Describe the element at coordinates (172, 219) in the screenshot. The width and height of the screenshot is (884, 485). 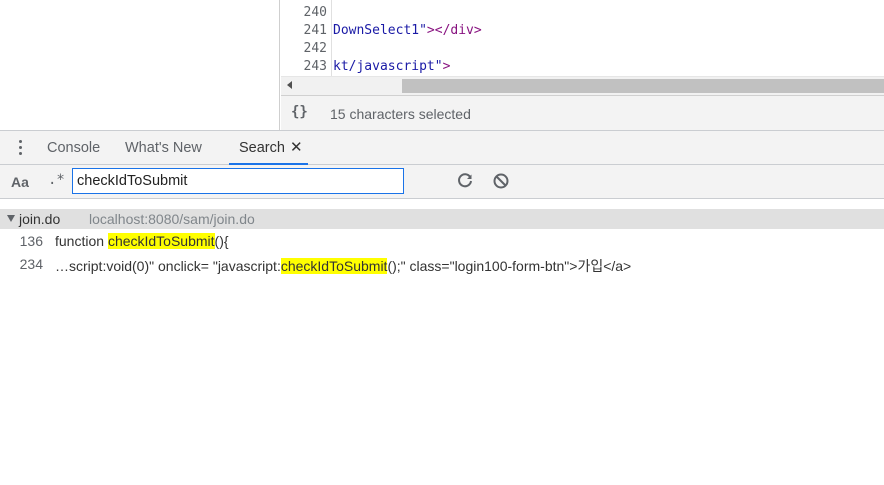
I see `result-file-path: localhost:8080/sam/join.do` at that location.